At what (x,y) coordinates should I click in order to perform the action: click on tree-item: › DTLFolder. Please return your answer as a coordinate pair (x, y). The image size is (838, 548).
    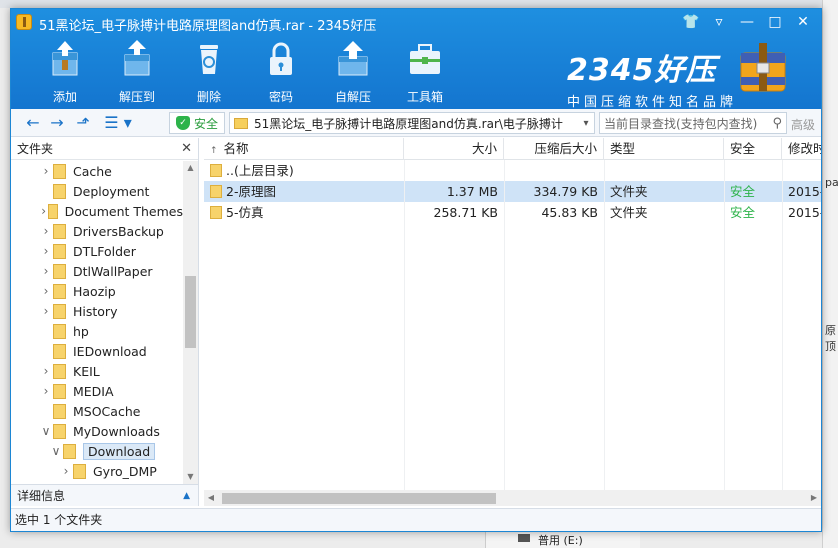
    Looking at the image, I should click on (97, 251).